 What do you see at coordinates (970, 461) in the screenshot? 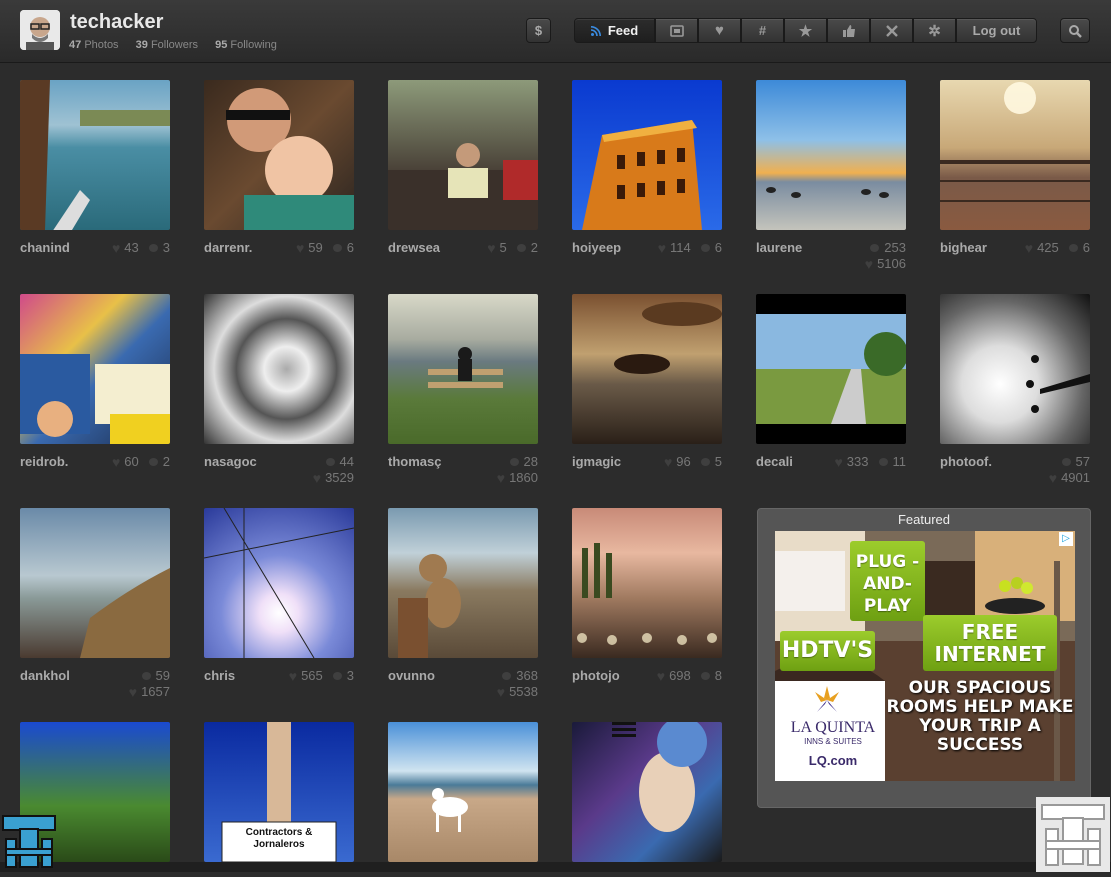
I see `photo-username: photoof.` at bounding box center [970, 461].